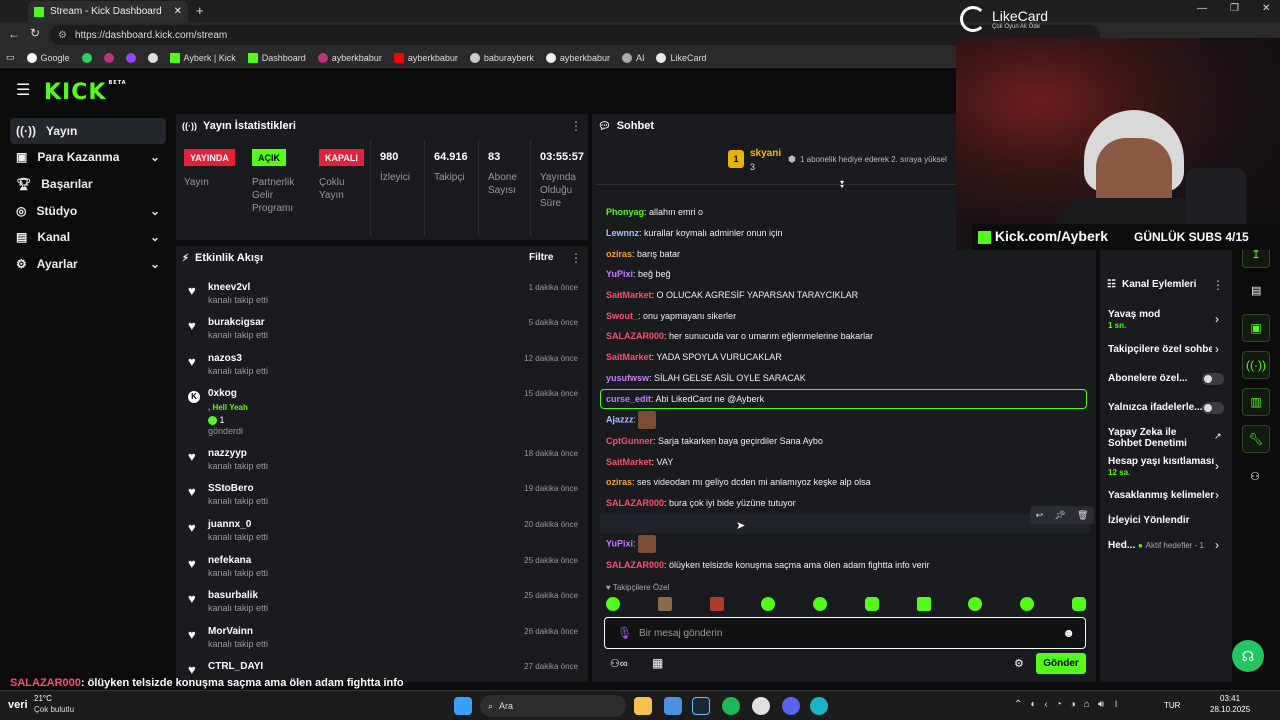  Describe the element at coordinates (842, 185) in the screenshot. I see `scroll-down-icon: ⏬︎` at that location.